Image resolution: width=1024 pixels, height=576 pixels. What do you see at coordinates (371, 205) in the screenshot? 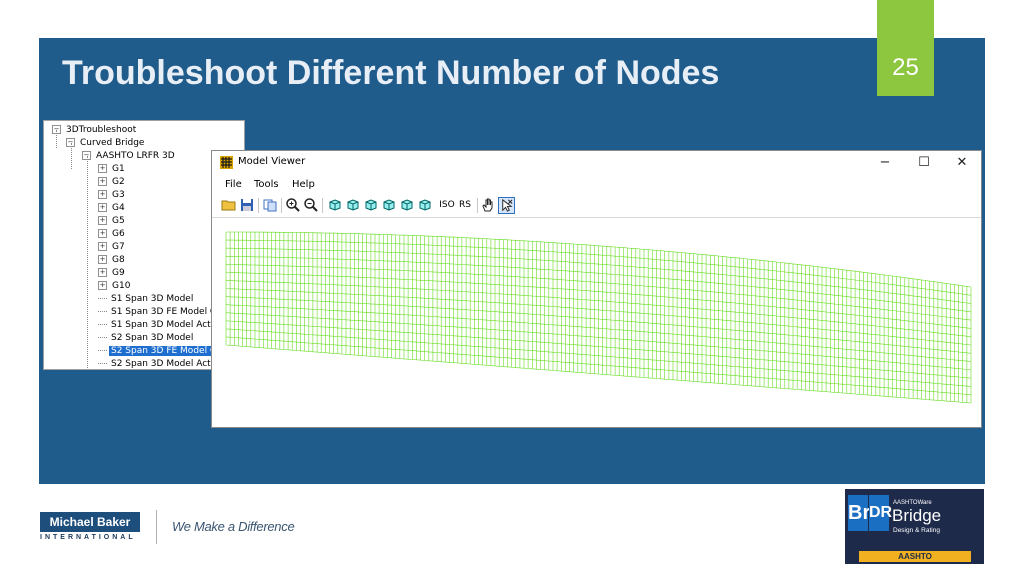
I see `view-cube-3-icon` at bounding box center [371, 205].